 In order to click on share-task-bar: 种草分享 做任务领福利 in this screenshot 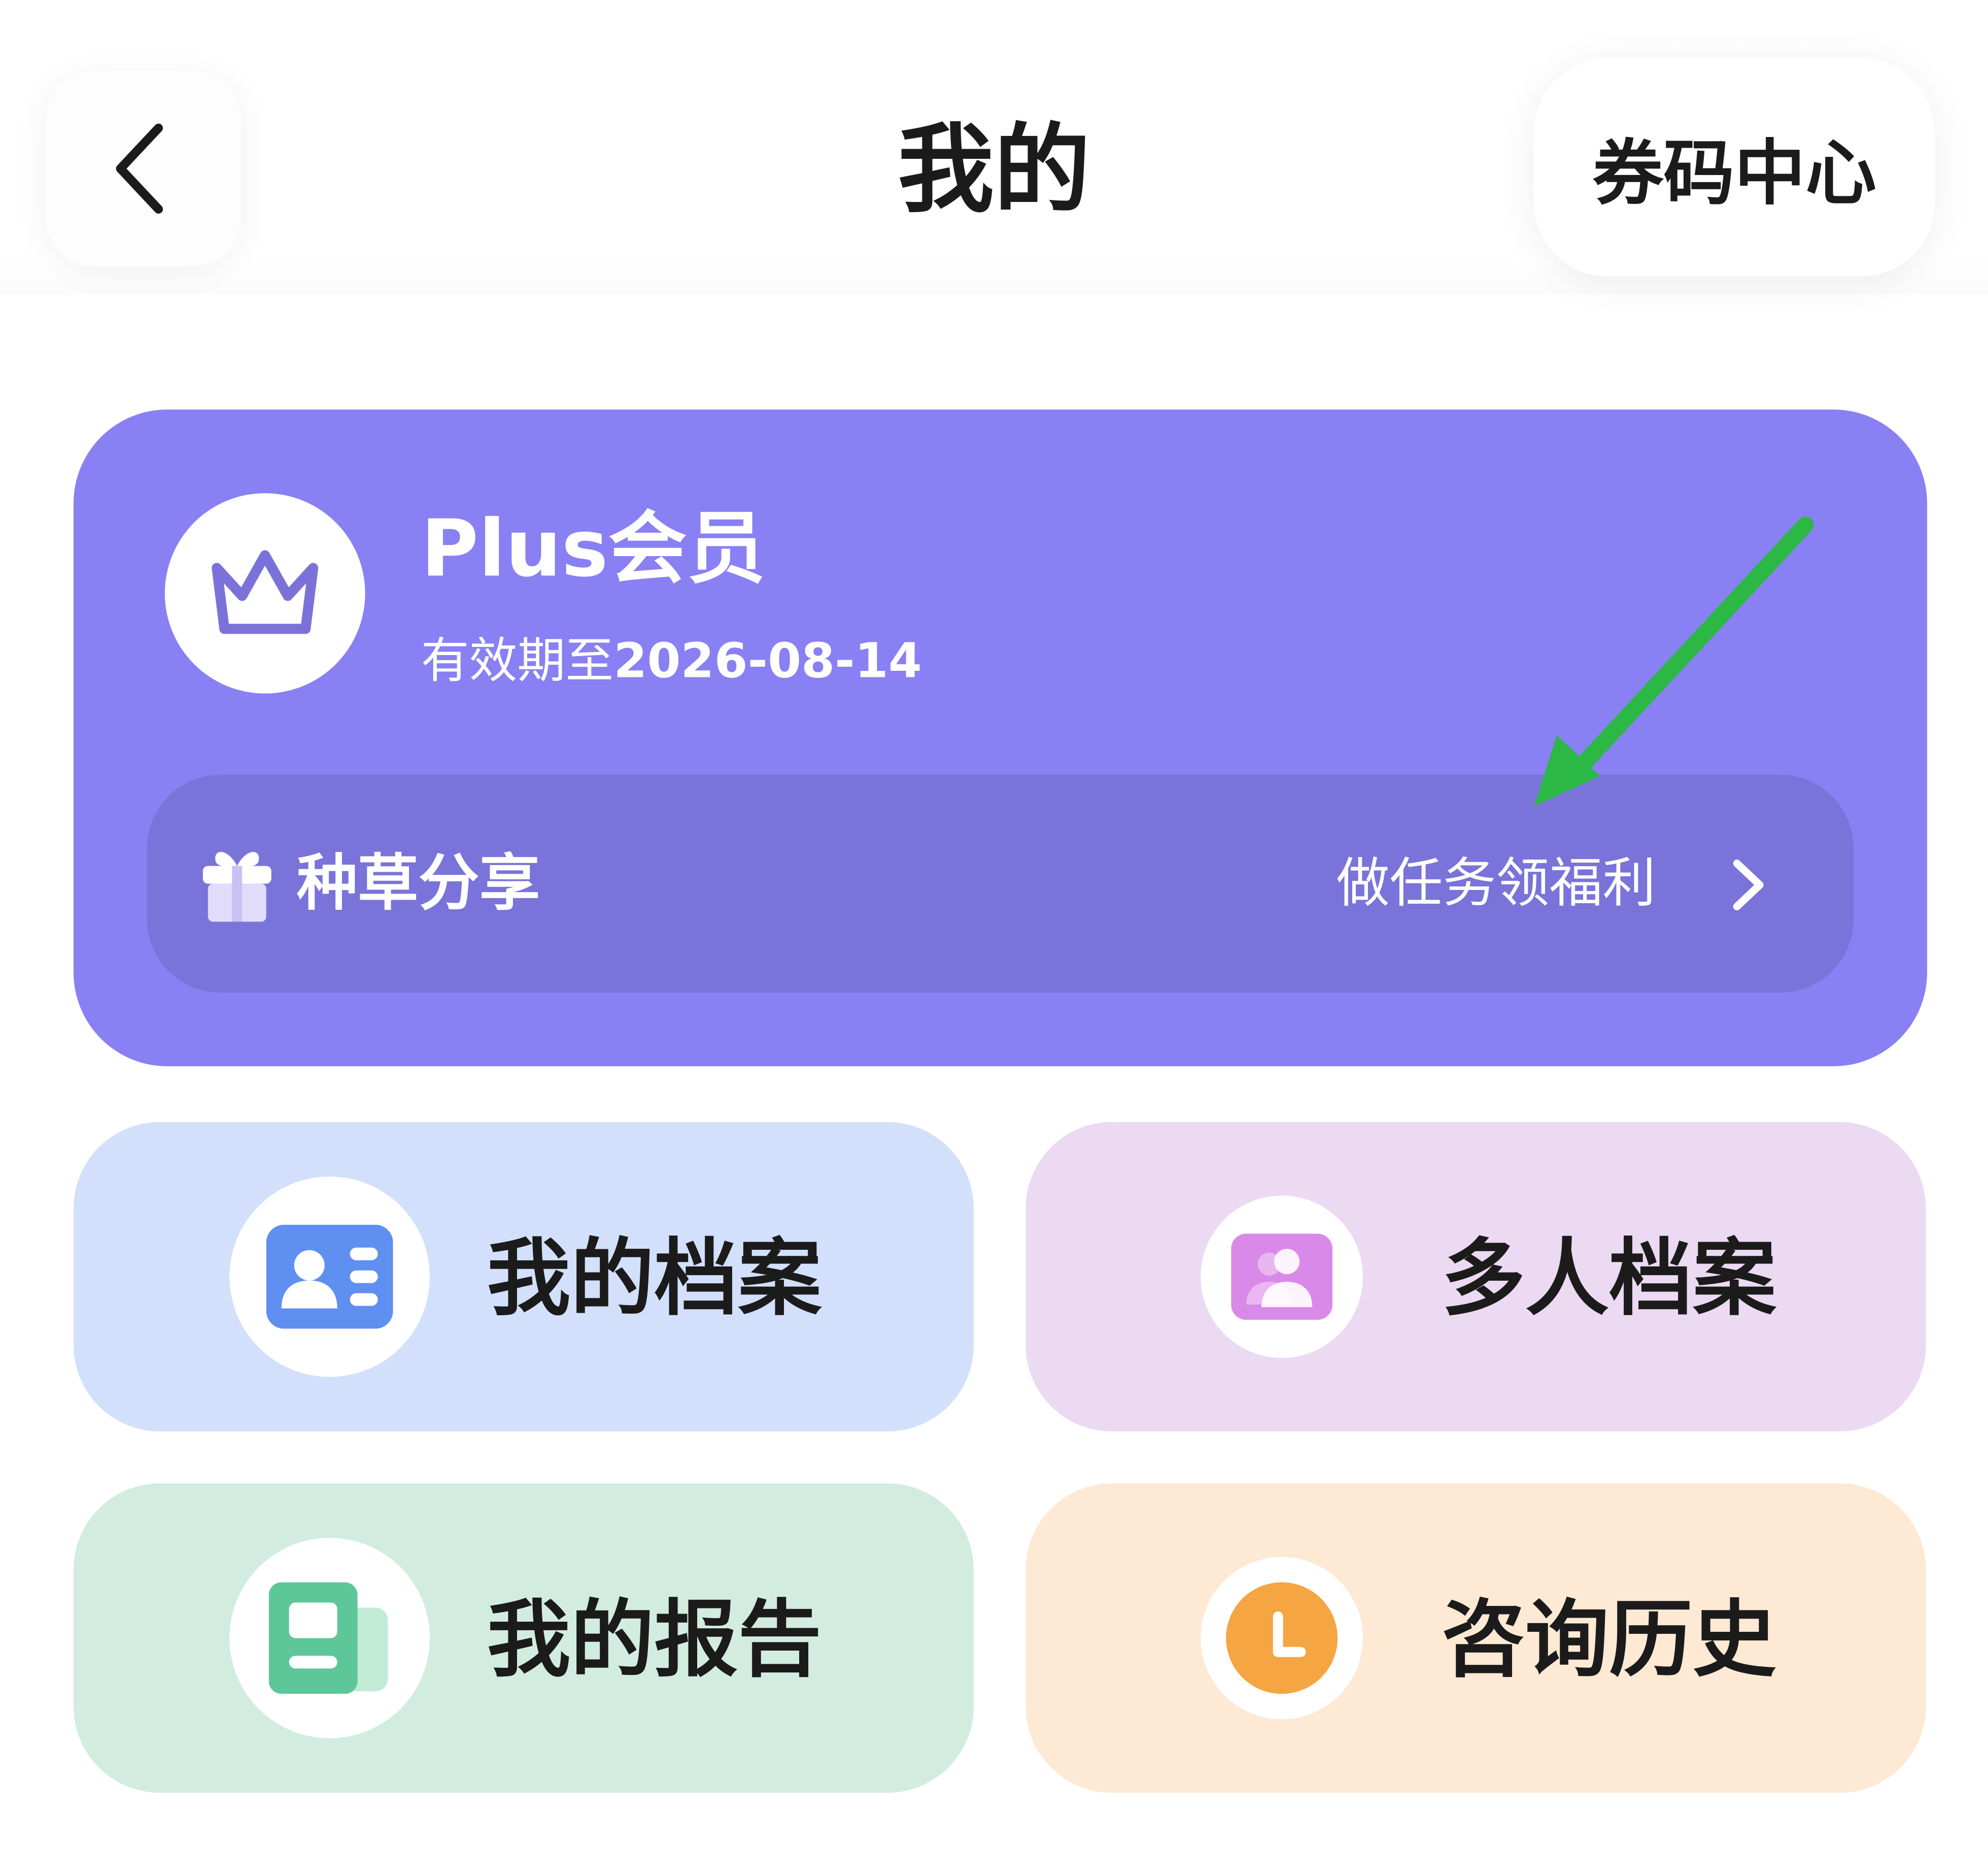, I will do `click(1001, 884)`.